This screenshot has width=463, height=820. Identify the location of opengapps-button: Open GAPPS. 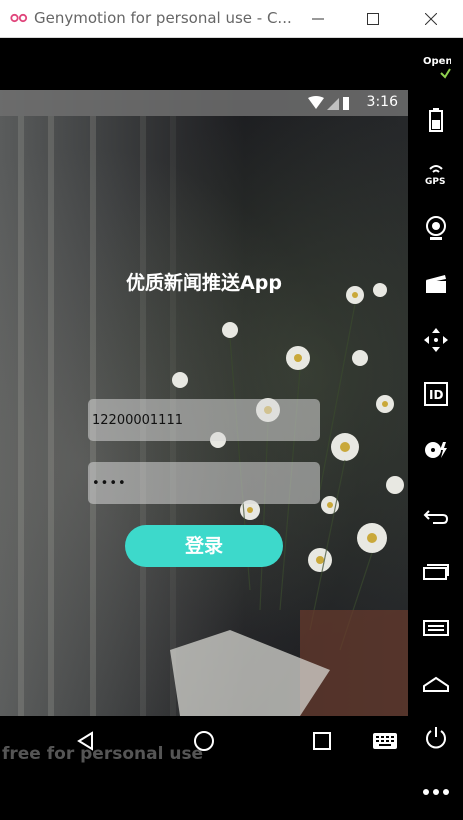
(435, 66).